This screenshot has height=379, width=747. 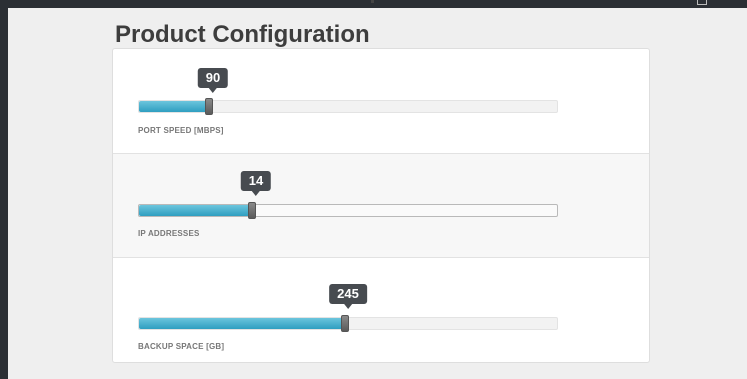 What do you see at coordinates (213, 80) in the screenshot?
I see `slider-value-bubble: 90` at bounding box center [213, 80].